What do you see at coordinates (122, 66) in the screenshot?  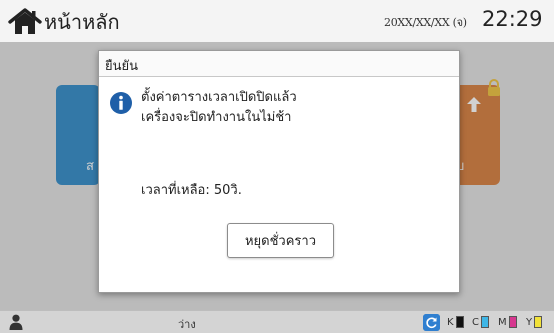 I see `dialog-title: ยืนยัน` at bounding box center [122, 66].